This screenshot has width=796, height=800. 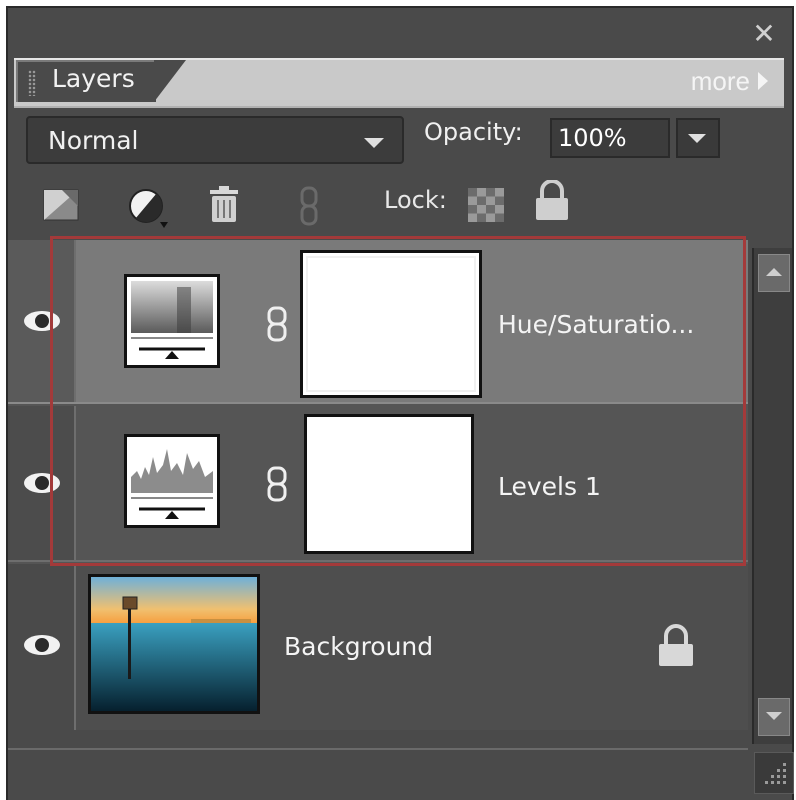 I want to click on opacity-value: 100%, so click(x=592, y=138).